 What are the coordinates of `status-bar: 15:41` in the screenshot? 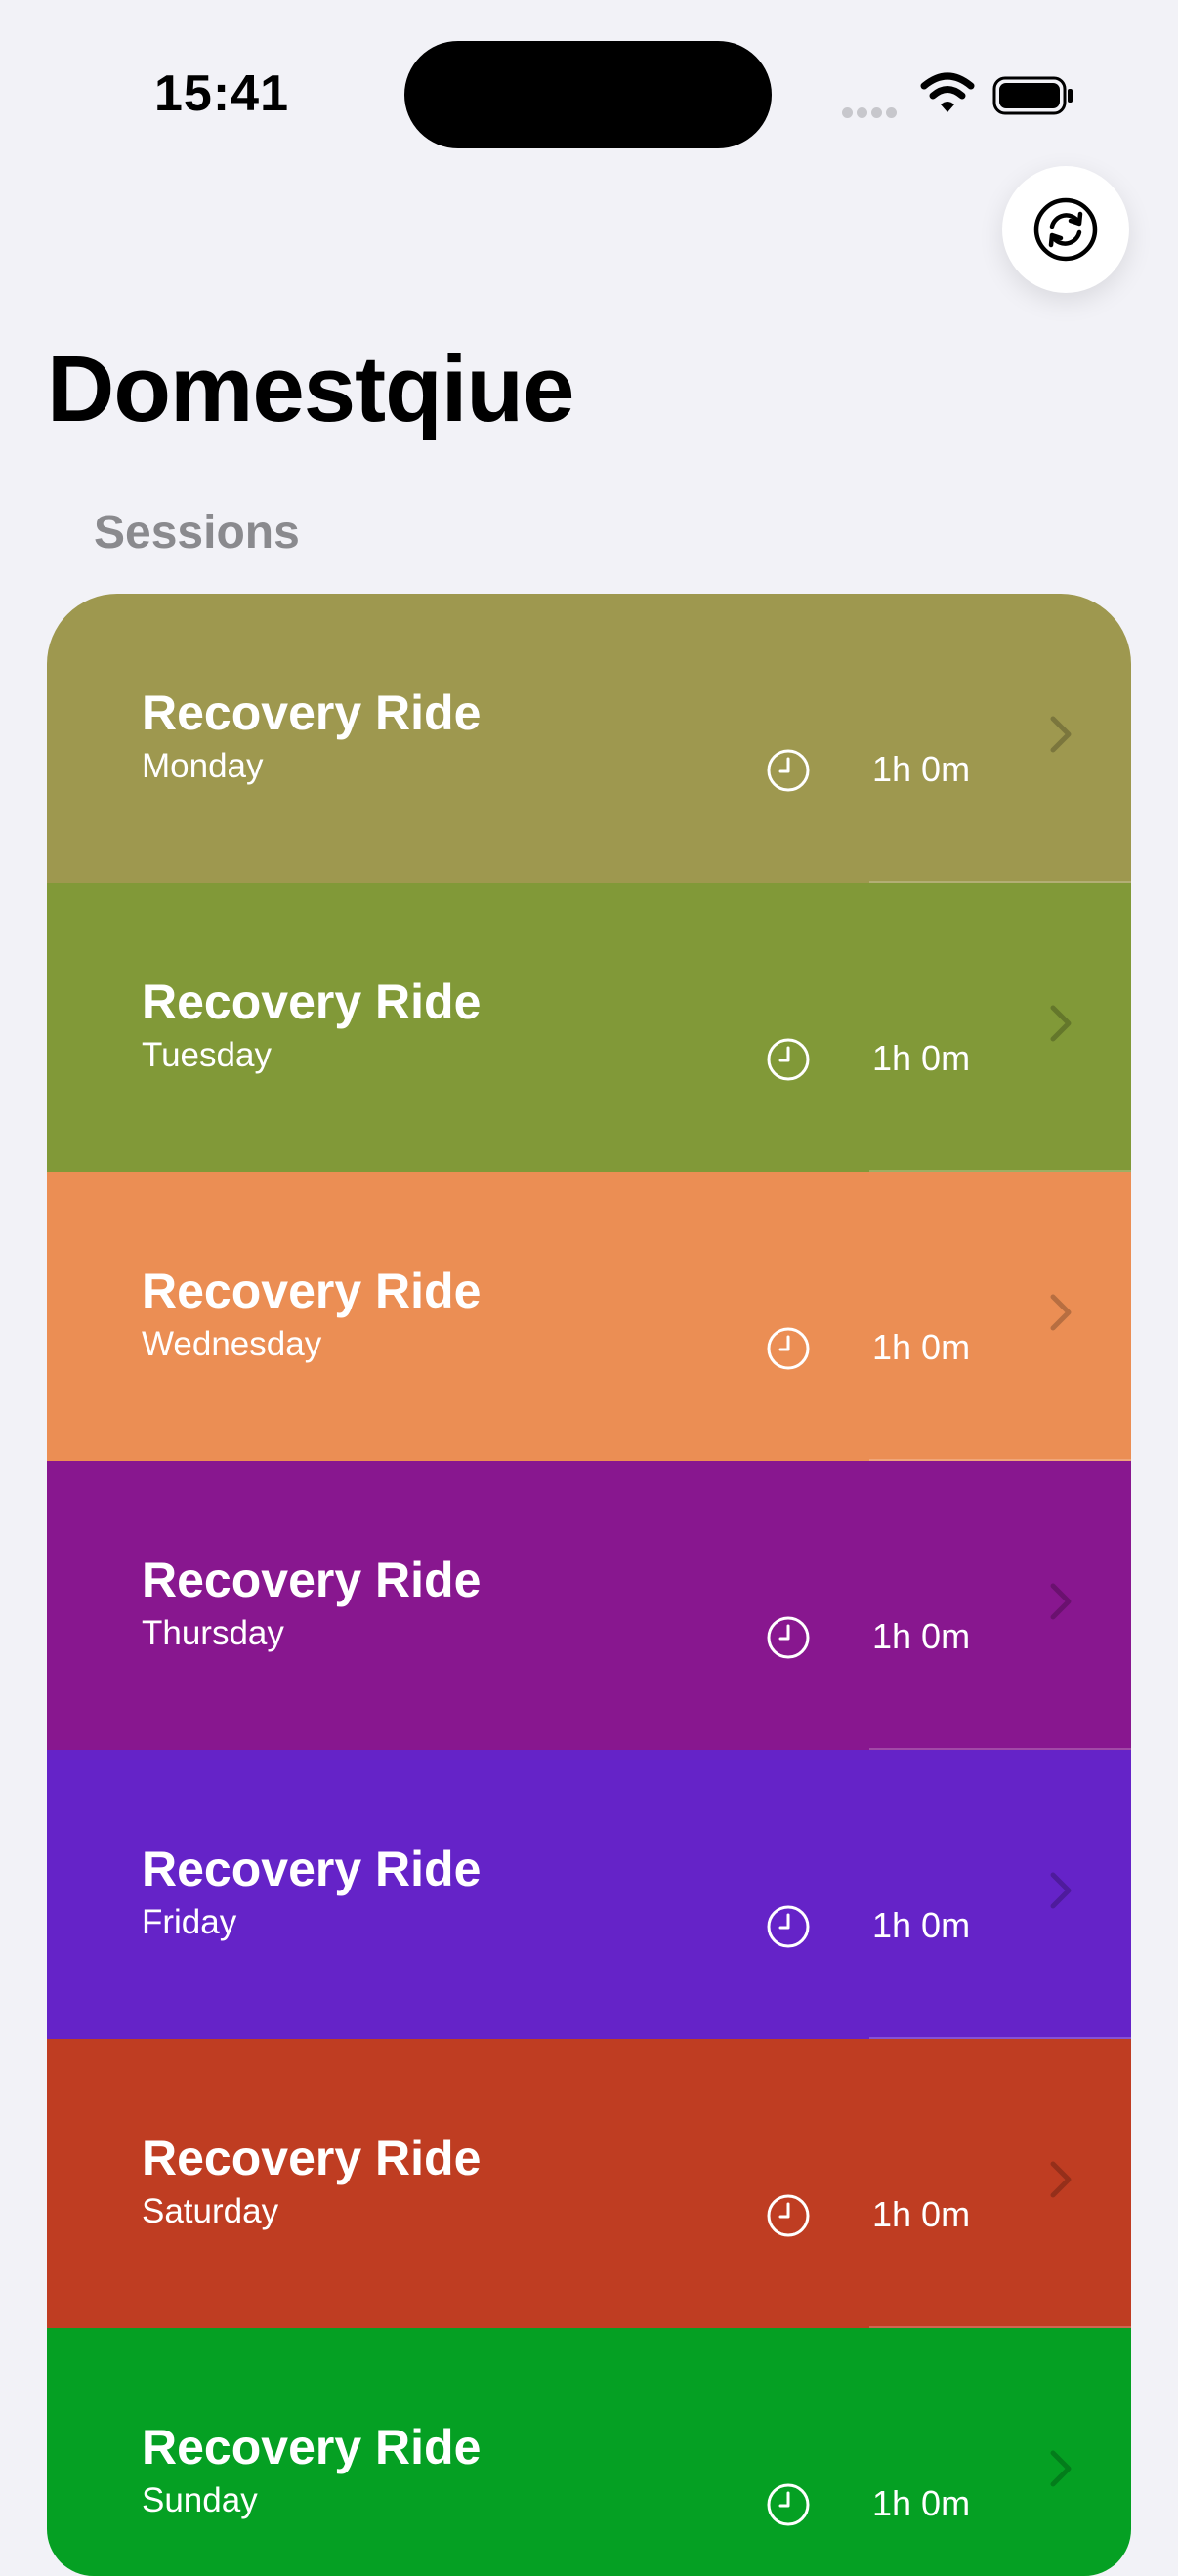 It's located at (589, 97).